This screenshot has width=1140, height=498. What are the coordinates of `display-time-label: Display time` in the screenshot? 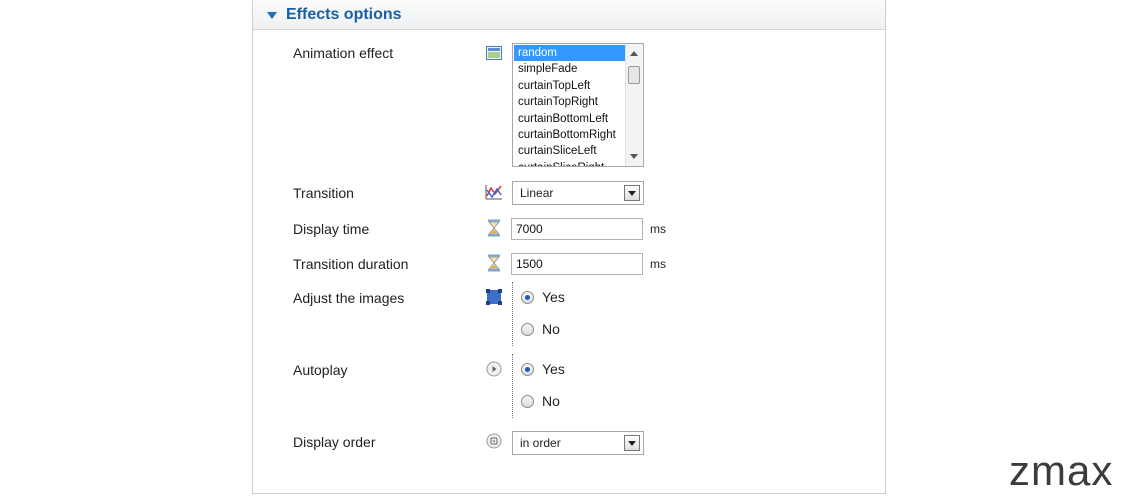 It's located at (331, 229).